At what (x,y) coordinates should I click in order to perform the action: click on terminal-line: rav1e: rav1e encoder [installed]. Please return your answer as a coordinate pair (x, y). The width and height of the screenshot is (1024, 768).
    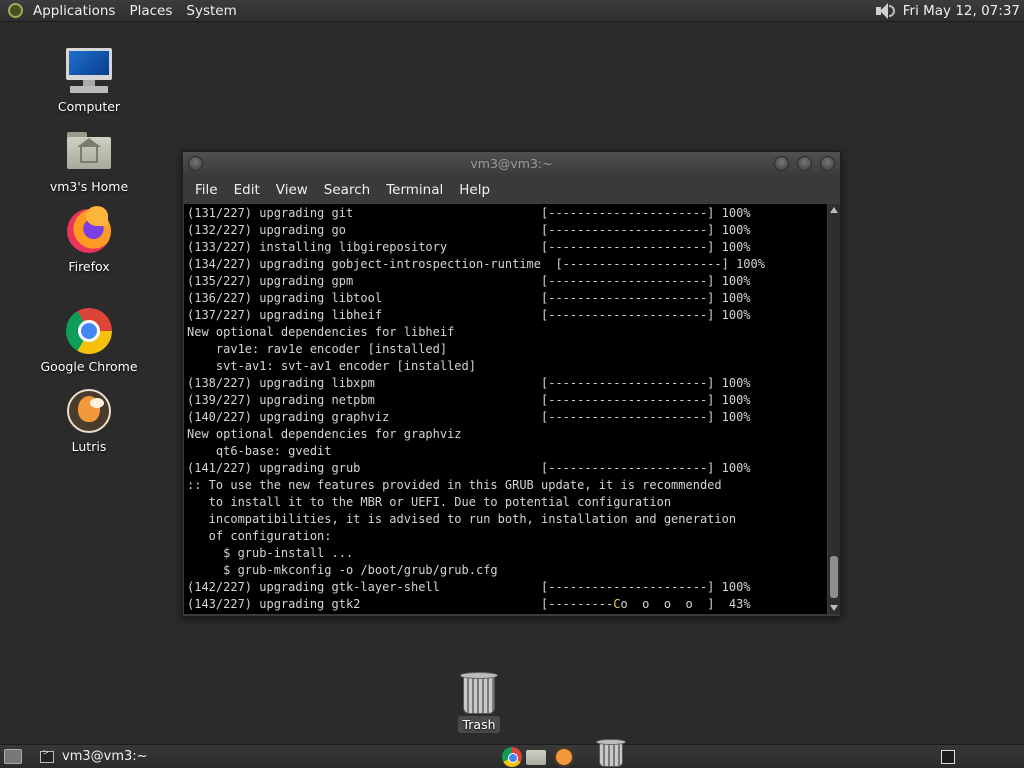
    Looking at the image, I should click on (317, 349).